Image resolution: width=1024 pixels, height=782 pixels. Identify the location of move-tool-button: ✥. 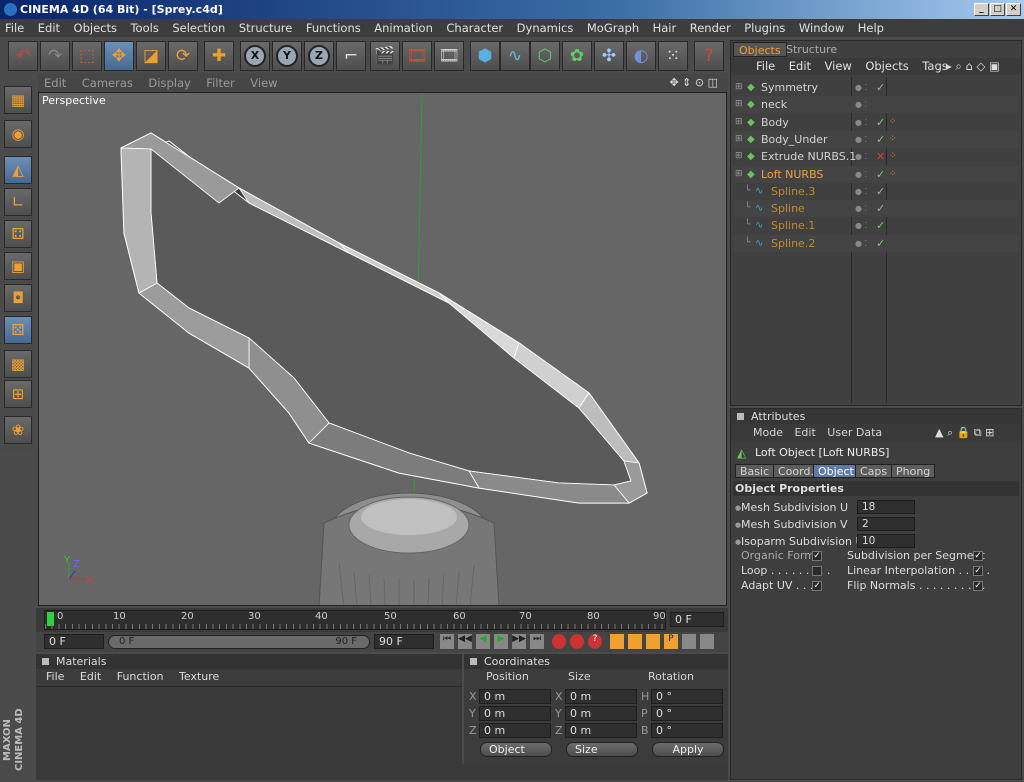
(119, 56).